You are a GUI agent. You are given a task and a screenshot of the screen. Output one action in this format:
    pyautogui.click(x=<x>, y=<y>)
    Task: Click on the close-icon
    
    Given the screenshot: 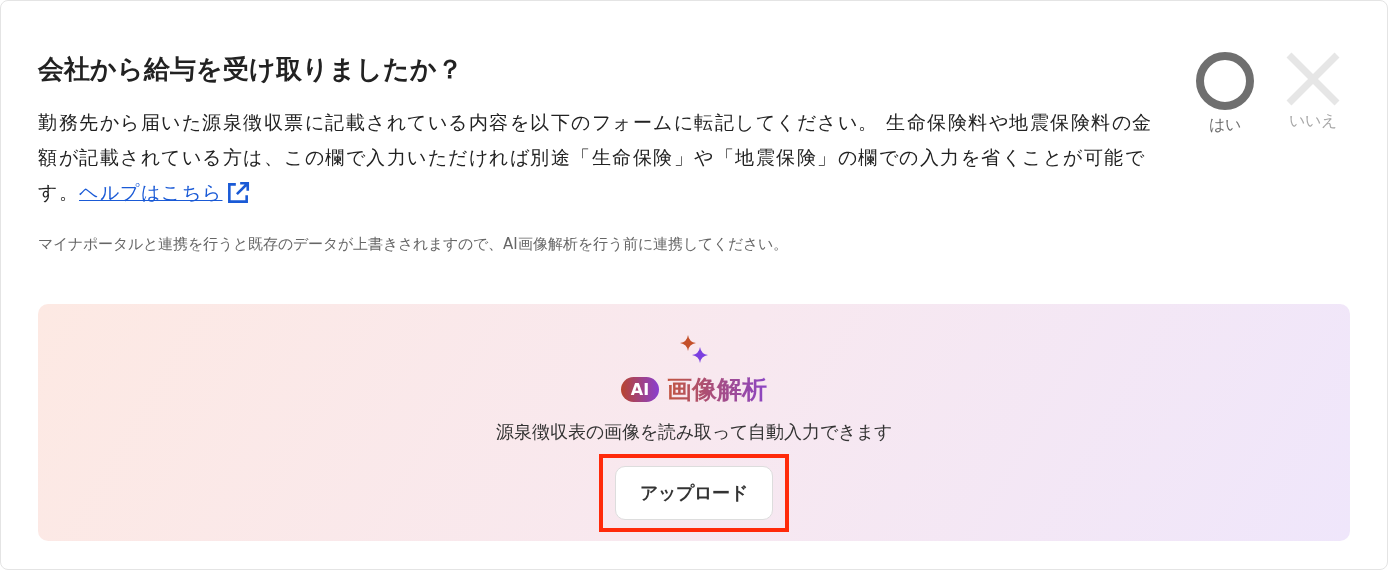 What is the action you would take?
    pyautogui.click(x=1313, y=79)
    